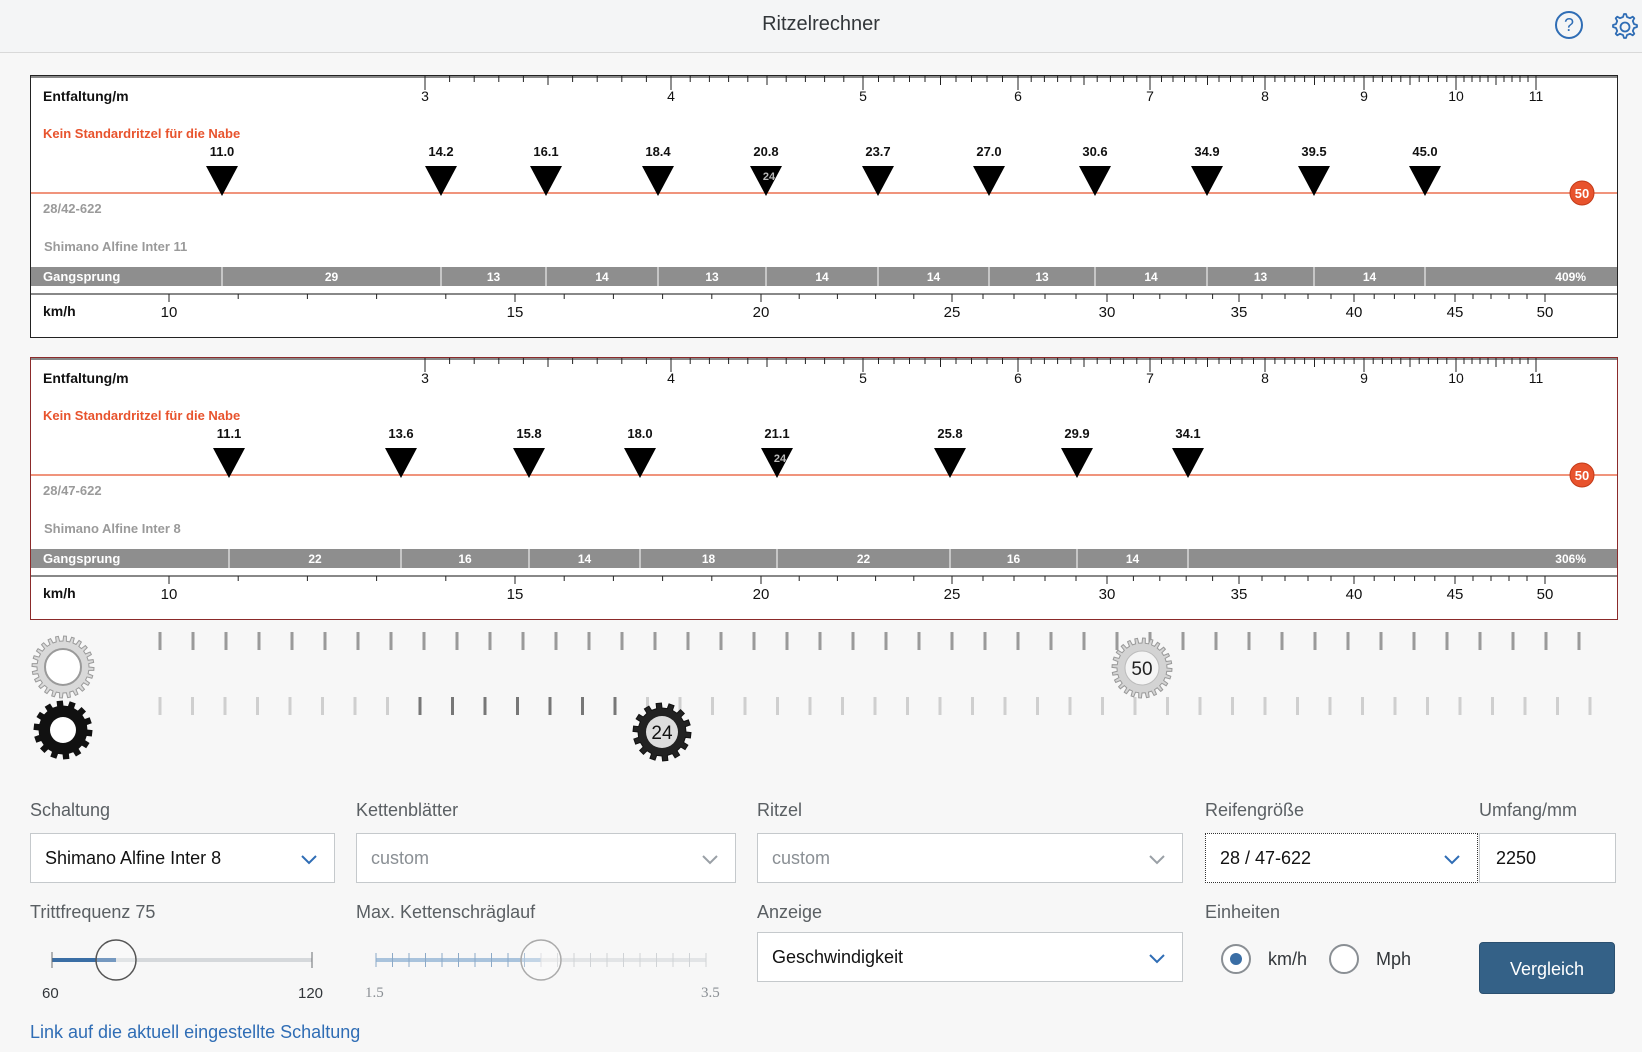 This screenshot has height=1052, width=1642. I want to click on hub-label: Shimano Alfine Inter 8, so click(112, 528).